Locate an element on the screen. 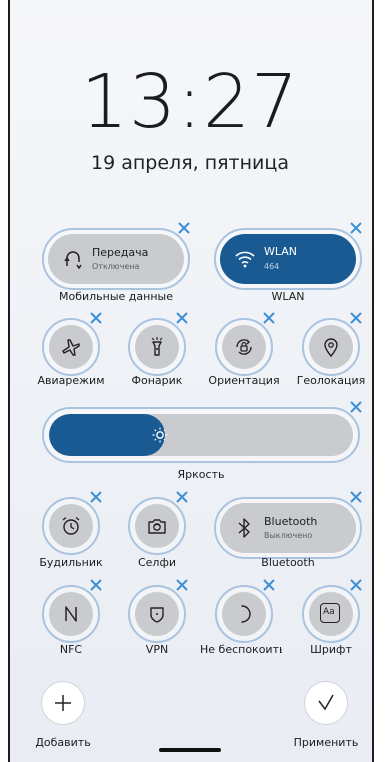 The width and height of the screenshot is (386, 762). rotation-lock-icon is located at coordinates (244, 347).